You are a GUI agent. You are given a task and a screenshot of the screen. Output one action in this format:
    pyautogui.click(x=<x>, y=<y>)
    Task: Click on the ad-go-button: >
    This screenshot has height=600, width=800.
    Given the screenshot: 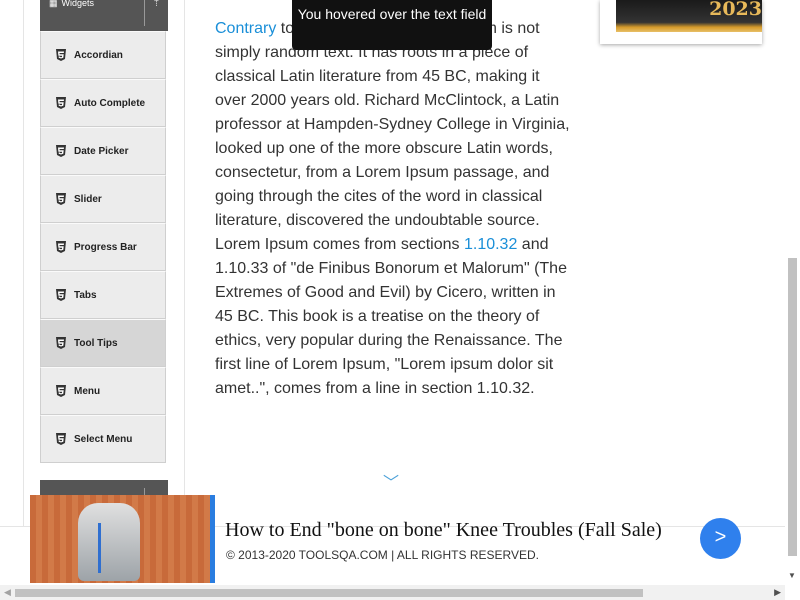 What is the action you would take?
    pyautogui.click(x=720, y=538)
    